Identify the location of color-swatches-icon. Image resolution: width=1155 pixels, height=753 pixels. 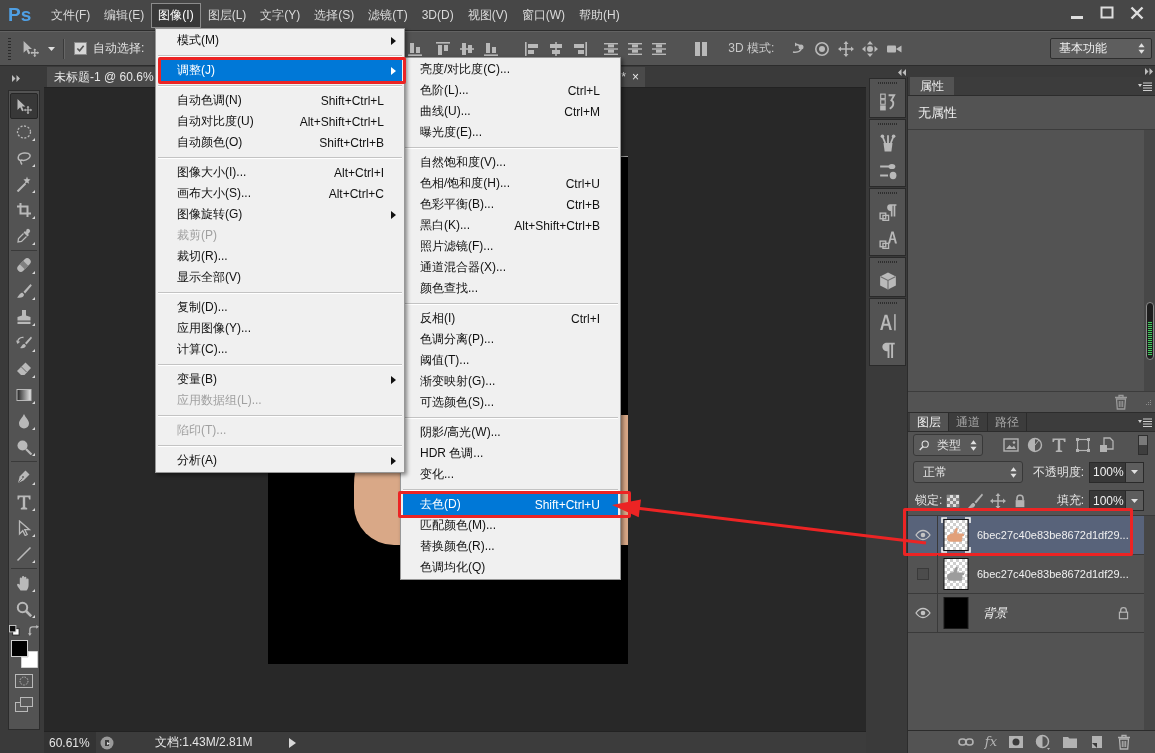
(24, 654).